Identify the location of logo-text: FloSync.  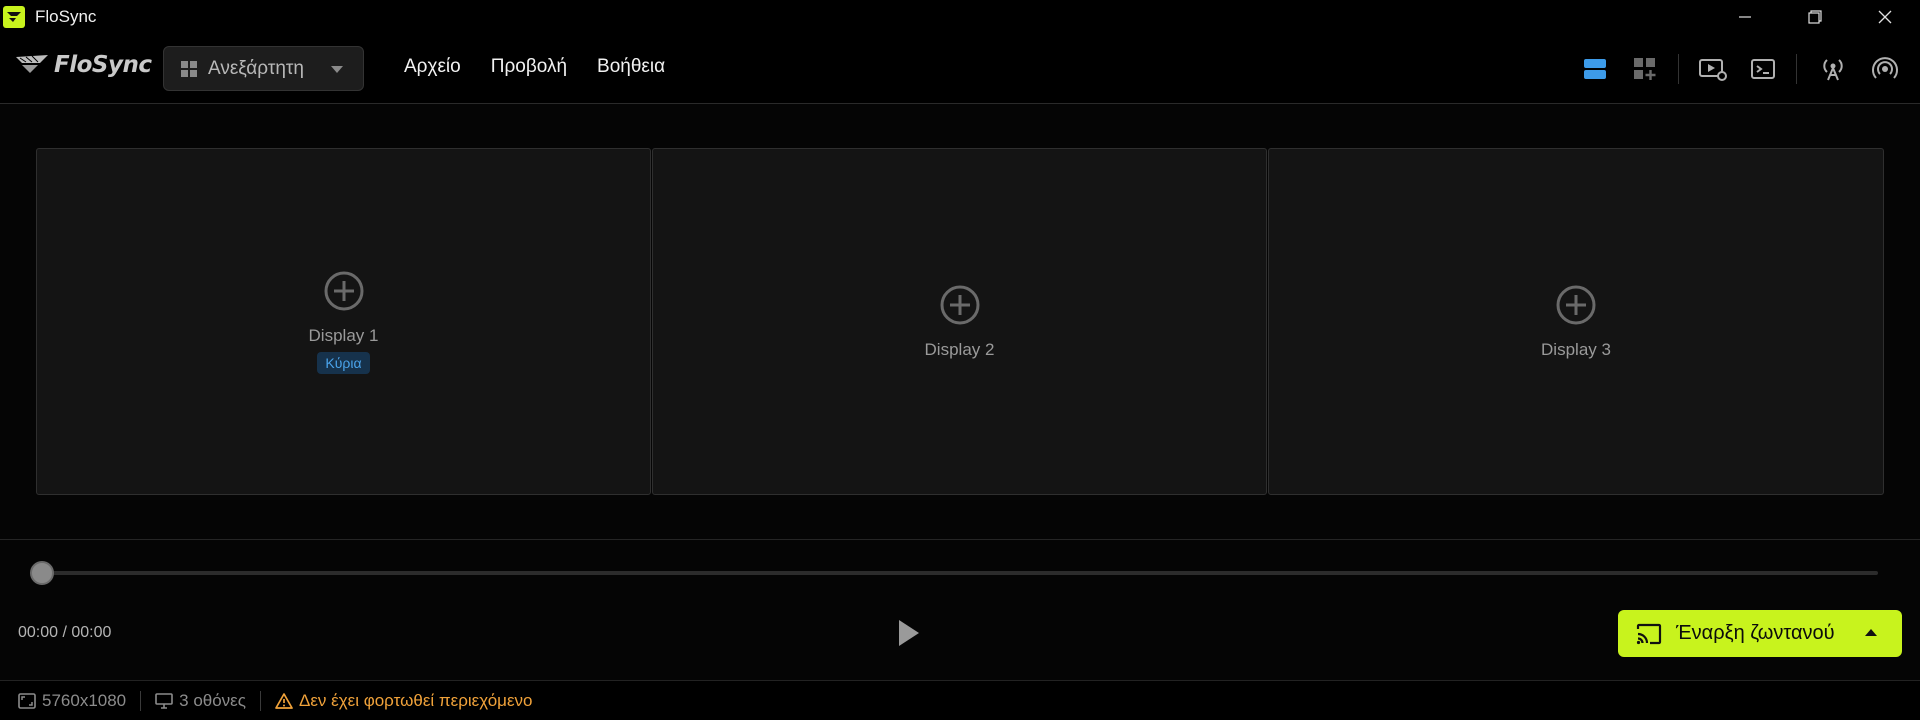
(103, 65).